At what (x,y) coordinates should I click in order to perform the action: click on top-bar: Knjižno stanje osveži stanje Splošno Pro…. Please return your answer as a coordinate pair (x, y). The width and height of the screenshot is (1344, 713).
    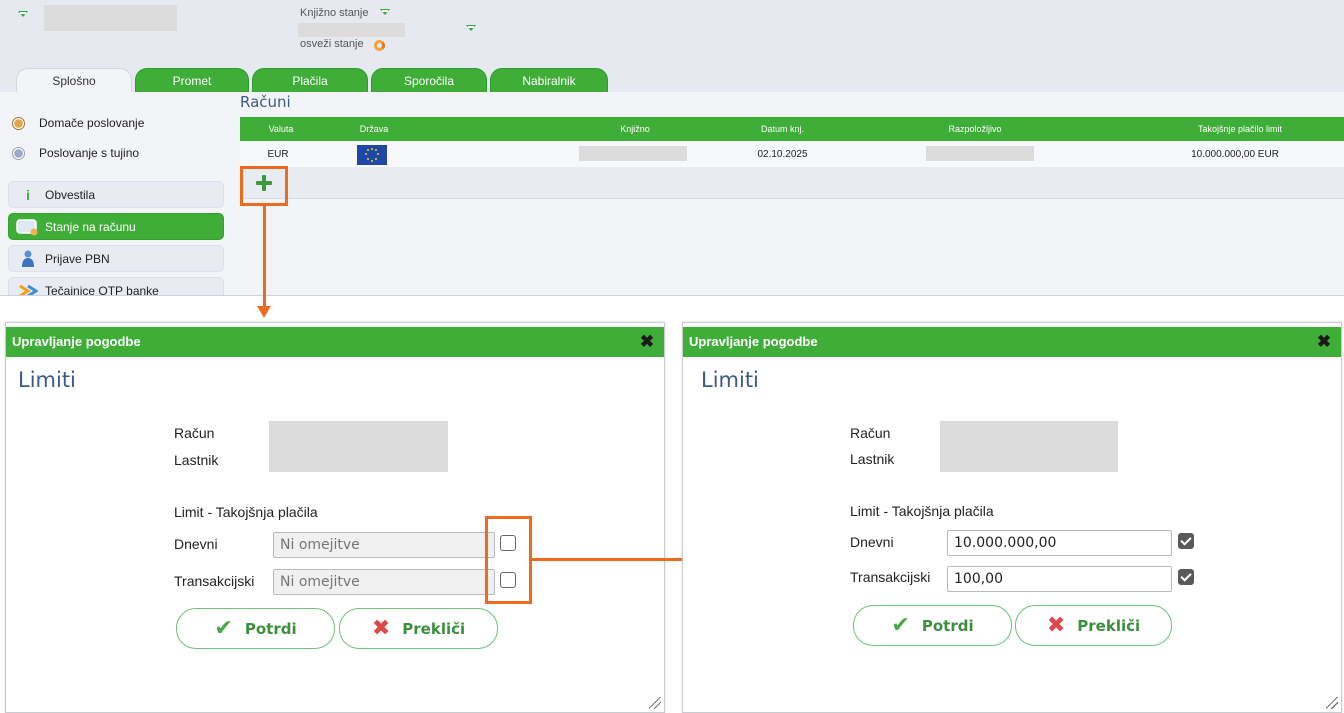
    Looking at the image, I should click on (672, 46).